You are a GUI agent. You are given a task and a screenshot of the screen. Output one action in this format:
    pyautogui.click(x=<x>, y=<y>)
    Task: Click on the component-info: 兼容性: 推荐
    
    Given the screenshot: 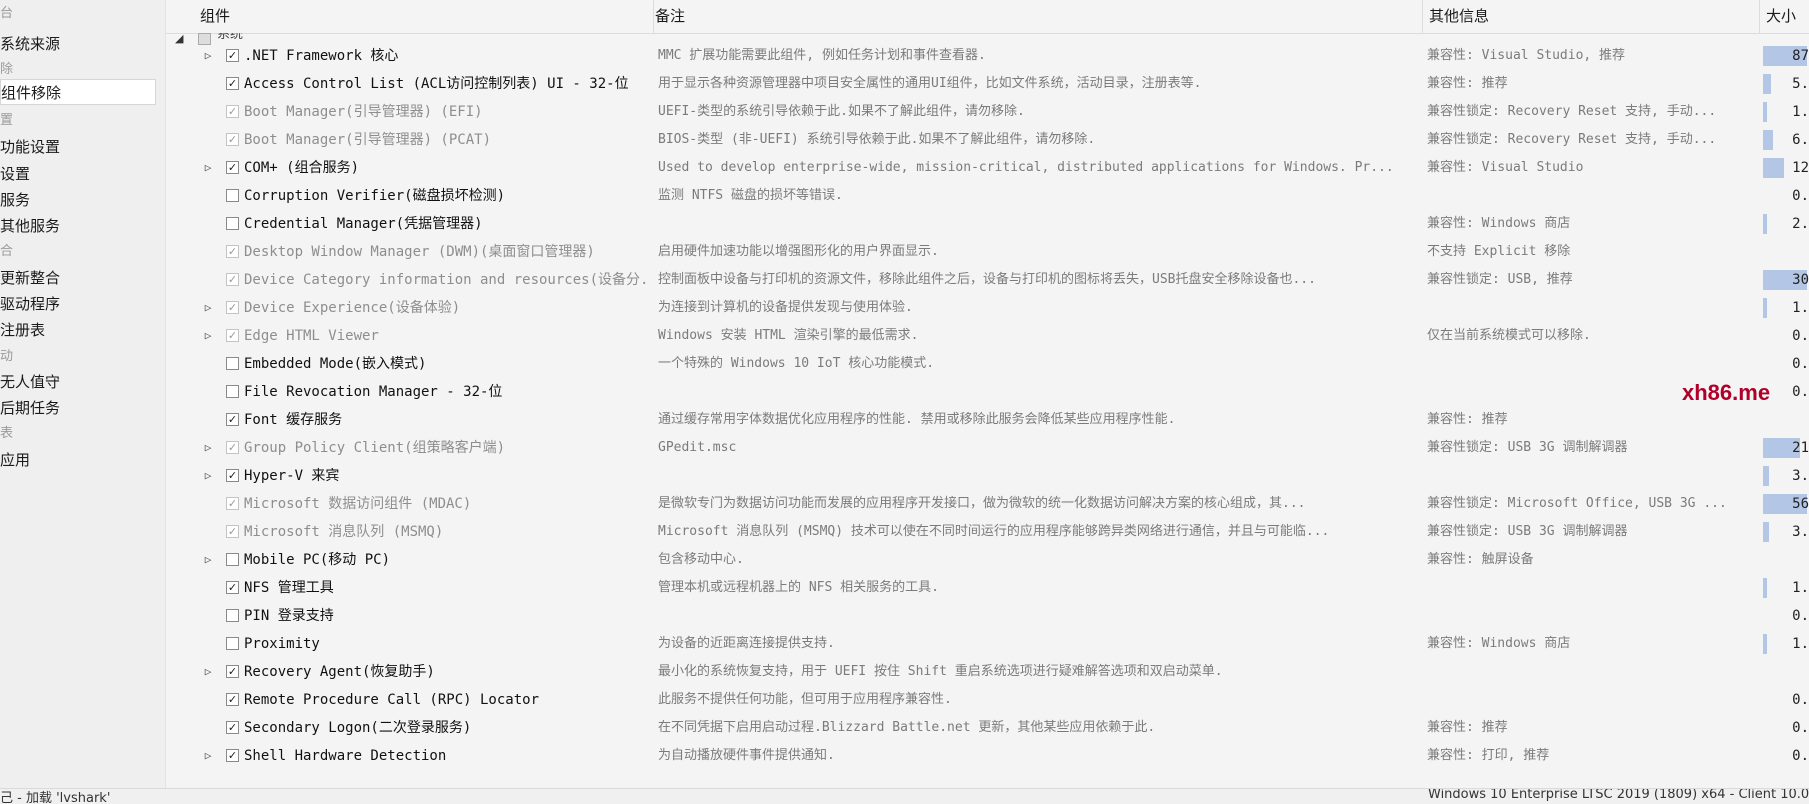 What is the action you would take?
    pyautogui.click(x=1467, y=419)
    